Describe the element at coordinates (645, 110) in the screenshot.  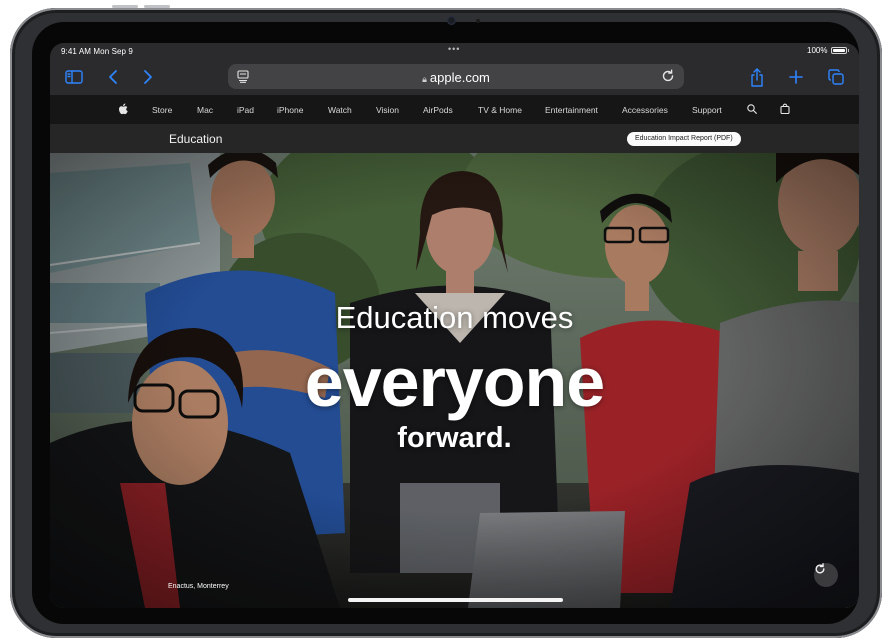
I see `nav-accessories: Accessories` at that location.